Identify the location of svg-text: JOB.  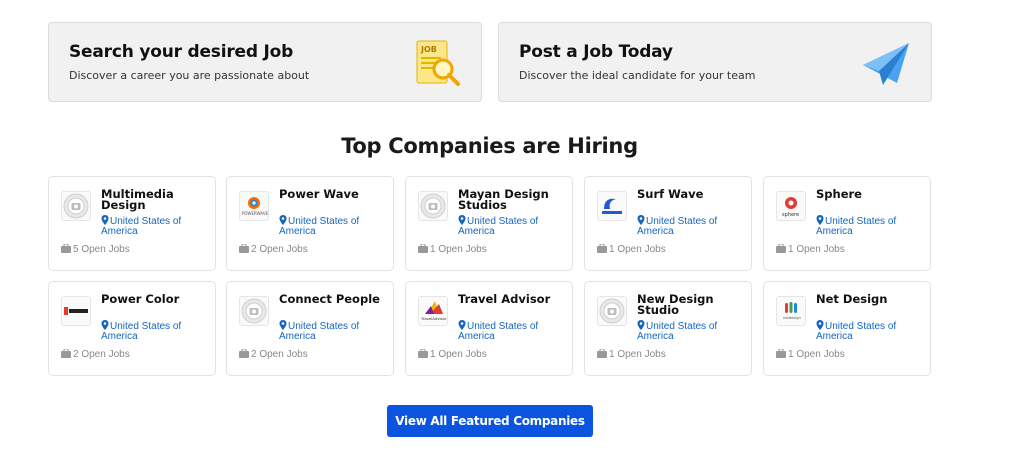
(428, 49).